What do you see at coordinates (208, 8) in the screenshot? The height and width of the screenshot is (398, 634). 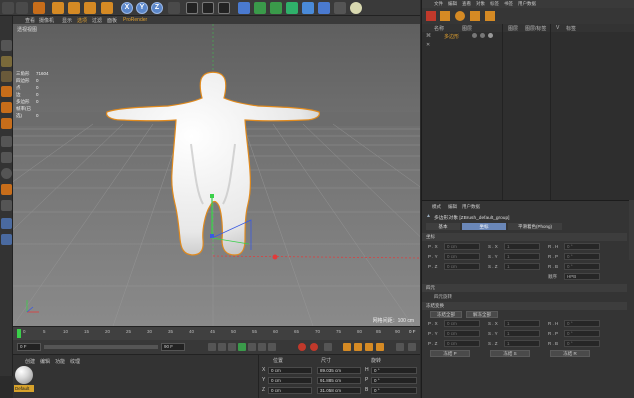 I see `render-picture-viewer-icon` at bounding box center [208, 8].